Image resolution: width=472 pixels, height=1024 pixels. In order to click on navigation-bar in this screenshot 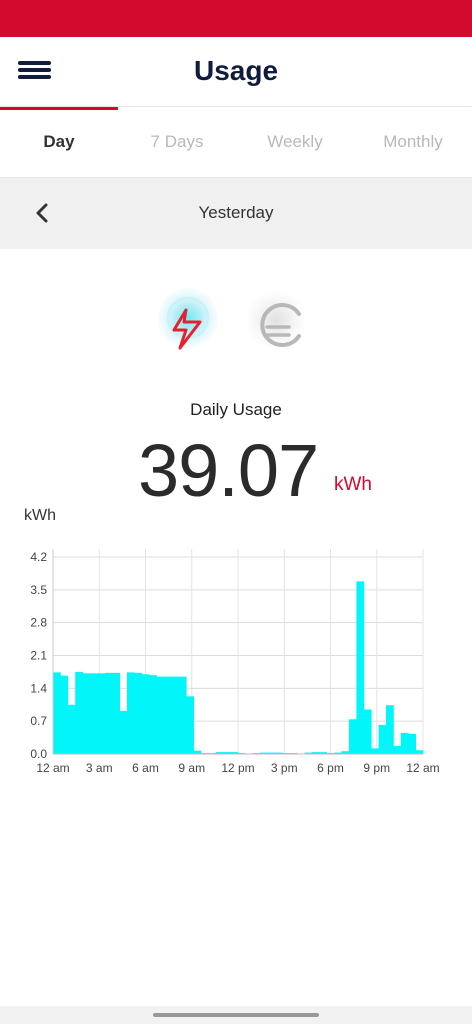, I will do `click(236, 1015)`.